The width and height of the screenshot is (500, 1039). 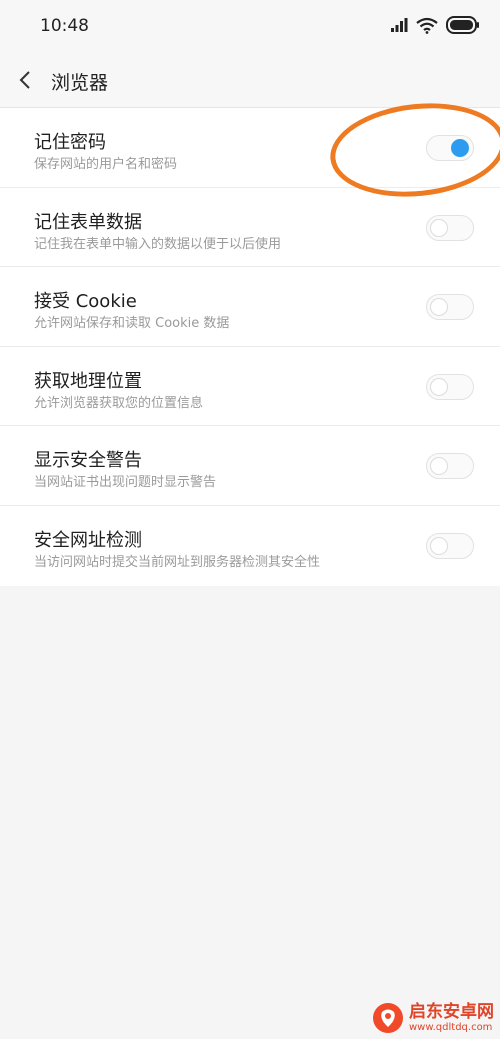 What do you see at coordinates (106, 164) in the screenshot?
I see `setting-description: 保存网站的用户名和密码` at bounding box center [106, 164].